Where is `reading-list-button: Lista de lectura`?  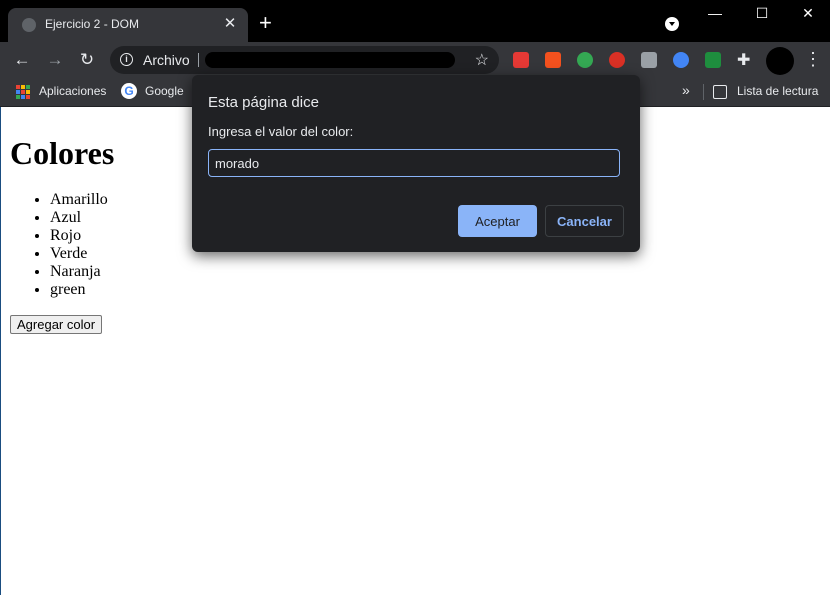 reading-list-button: Lista de lectura is located at coordinates (777, 91).